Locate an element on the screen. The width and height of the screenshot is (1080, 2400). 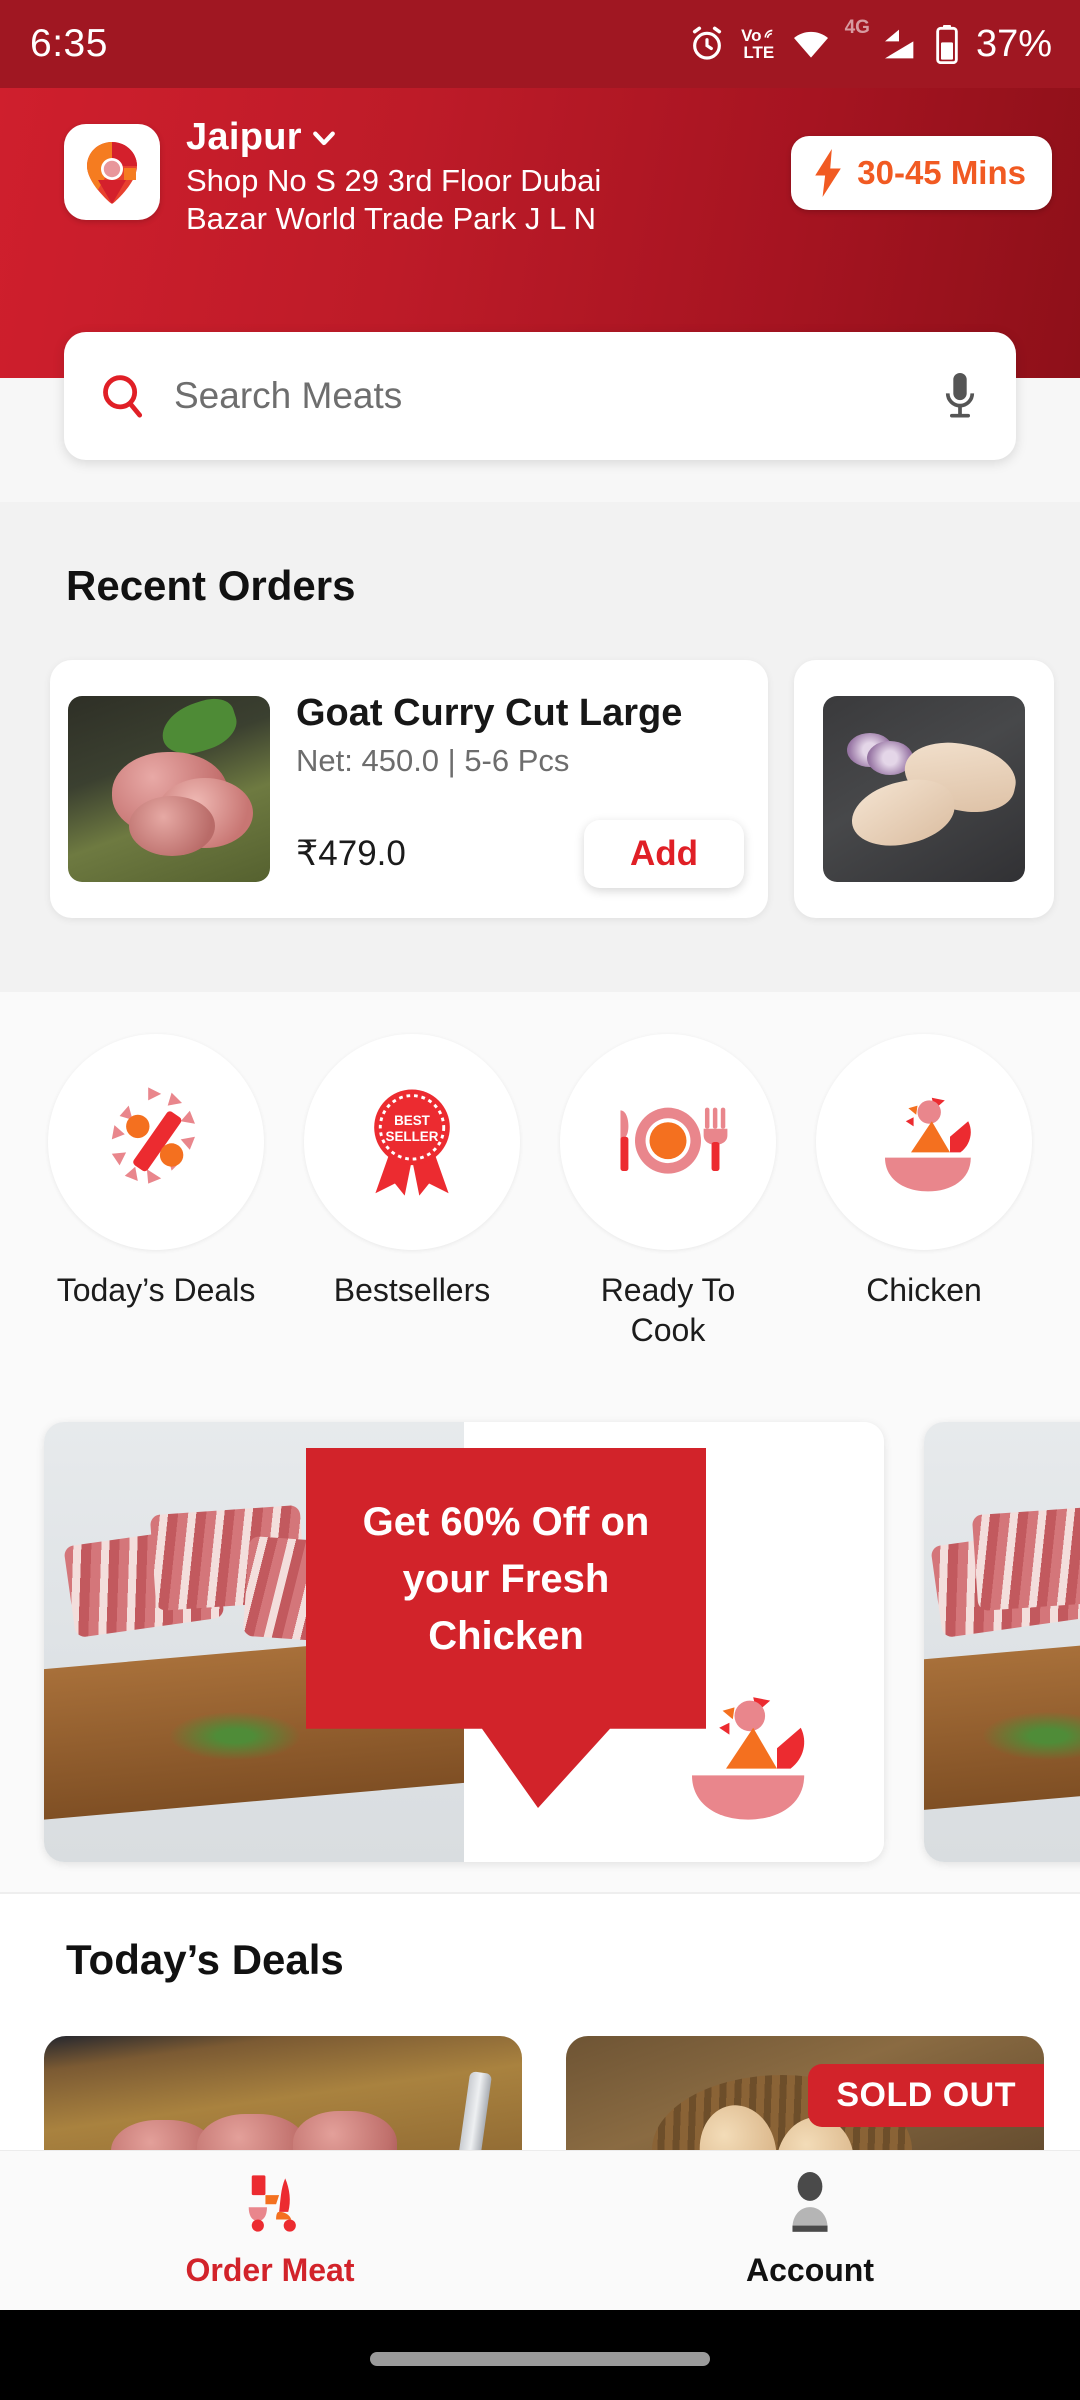
product-net-weight: Net: 450.0 | 5-6 Pcs is located at coordinates (433, 760).